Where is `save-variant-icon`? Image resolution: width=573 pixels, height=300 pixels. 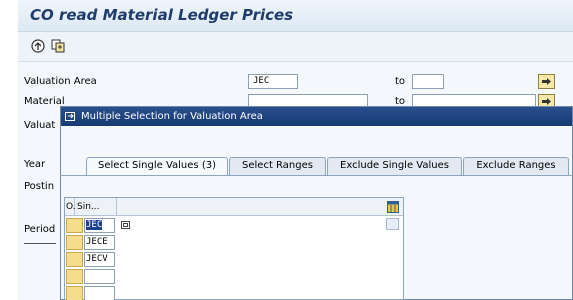
save-variant-icon is located at coordinates (58, 46).